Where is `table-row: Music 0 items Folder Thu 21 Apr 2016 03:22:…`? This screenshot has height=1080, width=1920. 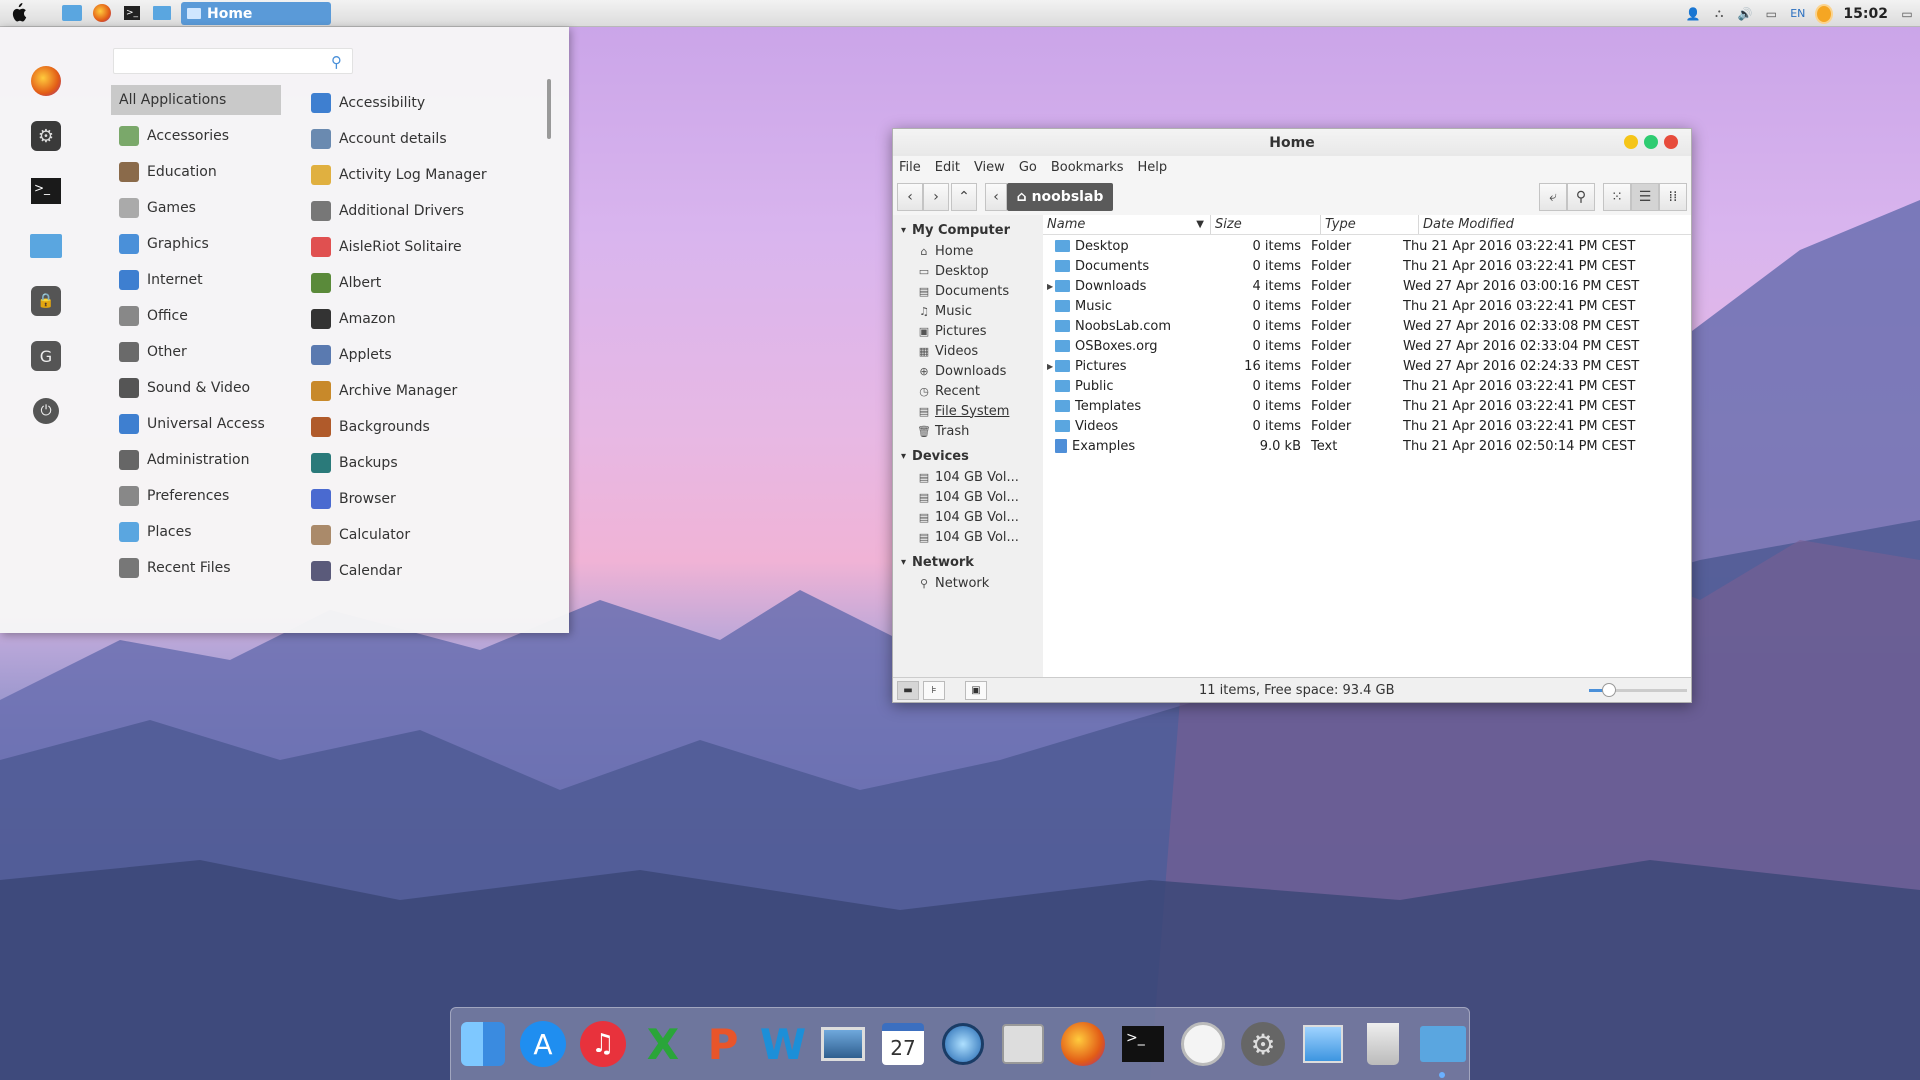
table-row: Music 0 items Folder Thu 21 Apr 2016 03:22:… is located at coordinates (1367, 306).